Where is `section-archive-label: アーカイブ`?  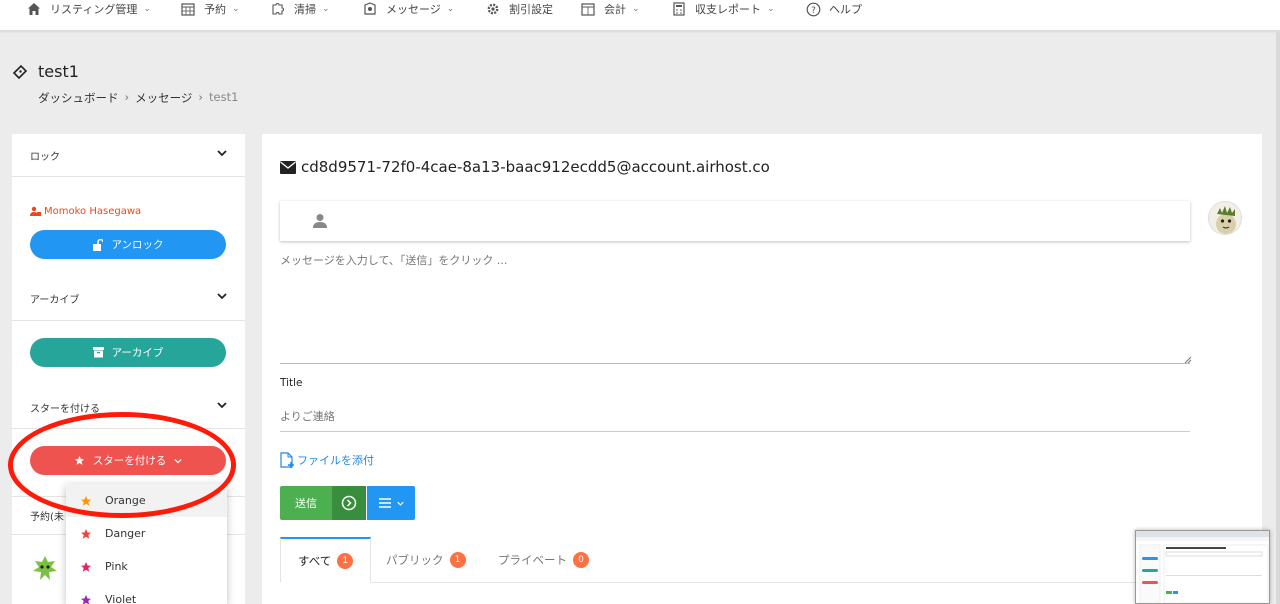
section-archive-label: アーカイブ is located at coordinates (55, 300).